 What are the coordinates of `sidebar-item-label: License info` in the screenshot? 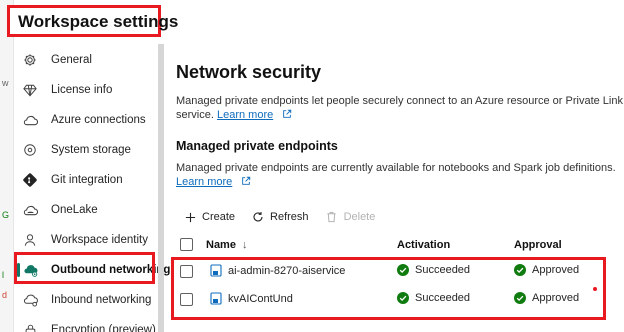 It's located at (82, 90).